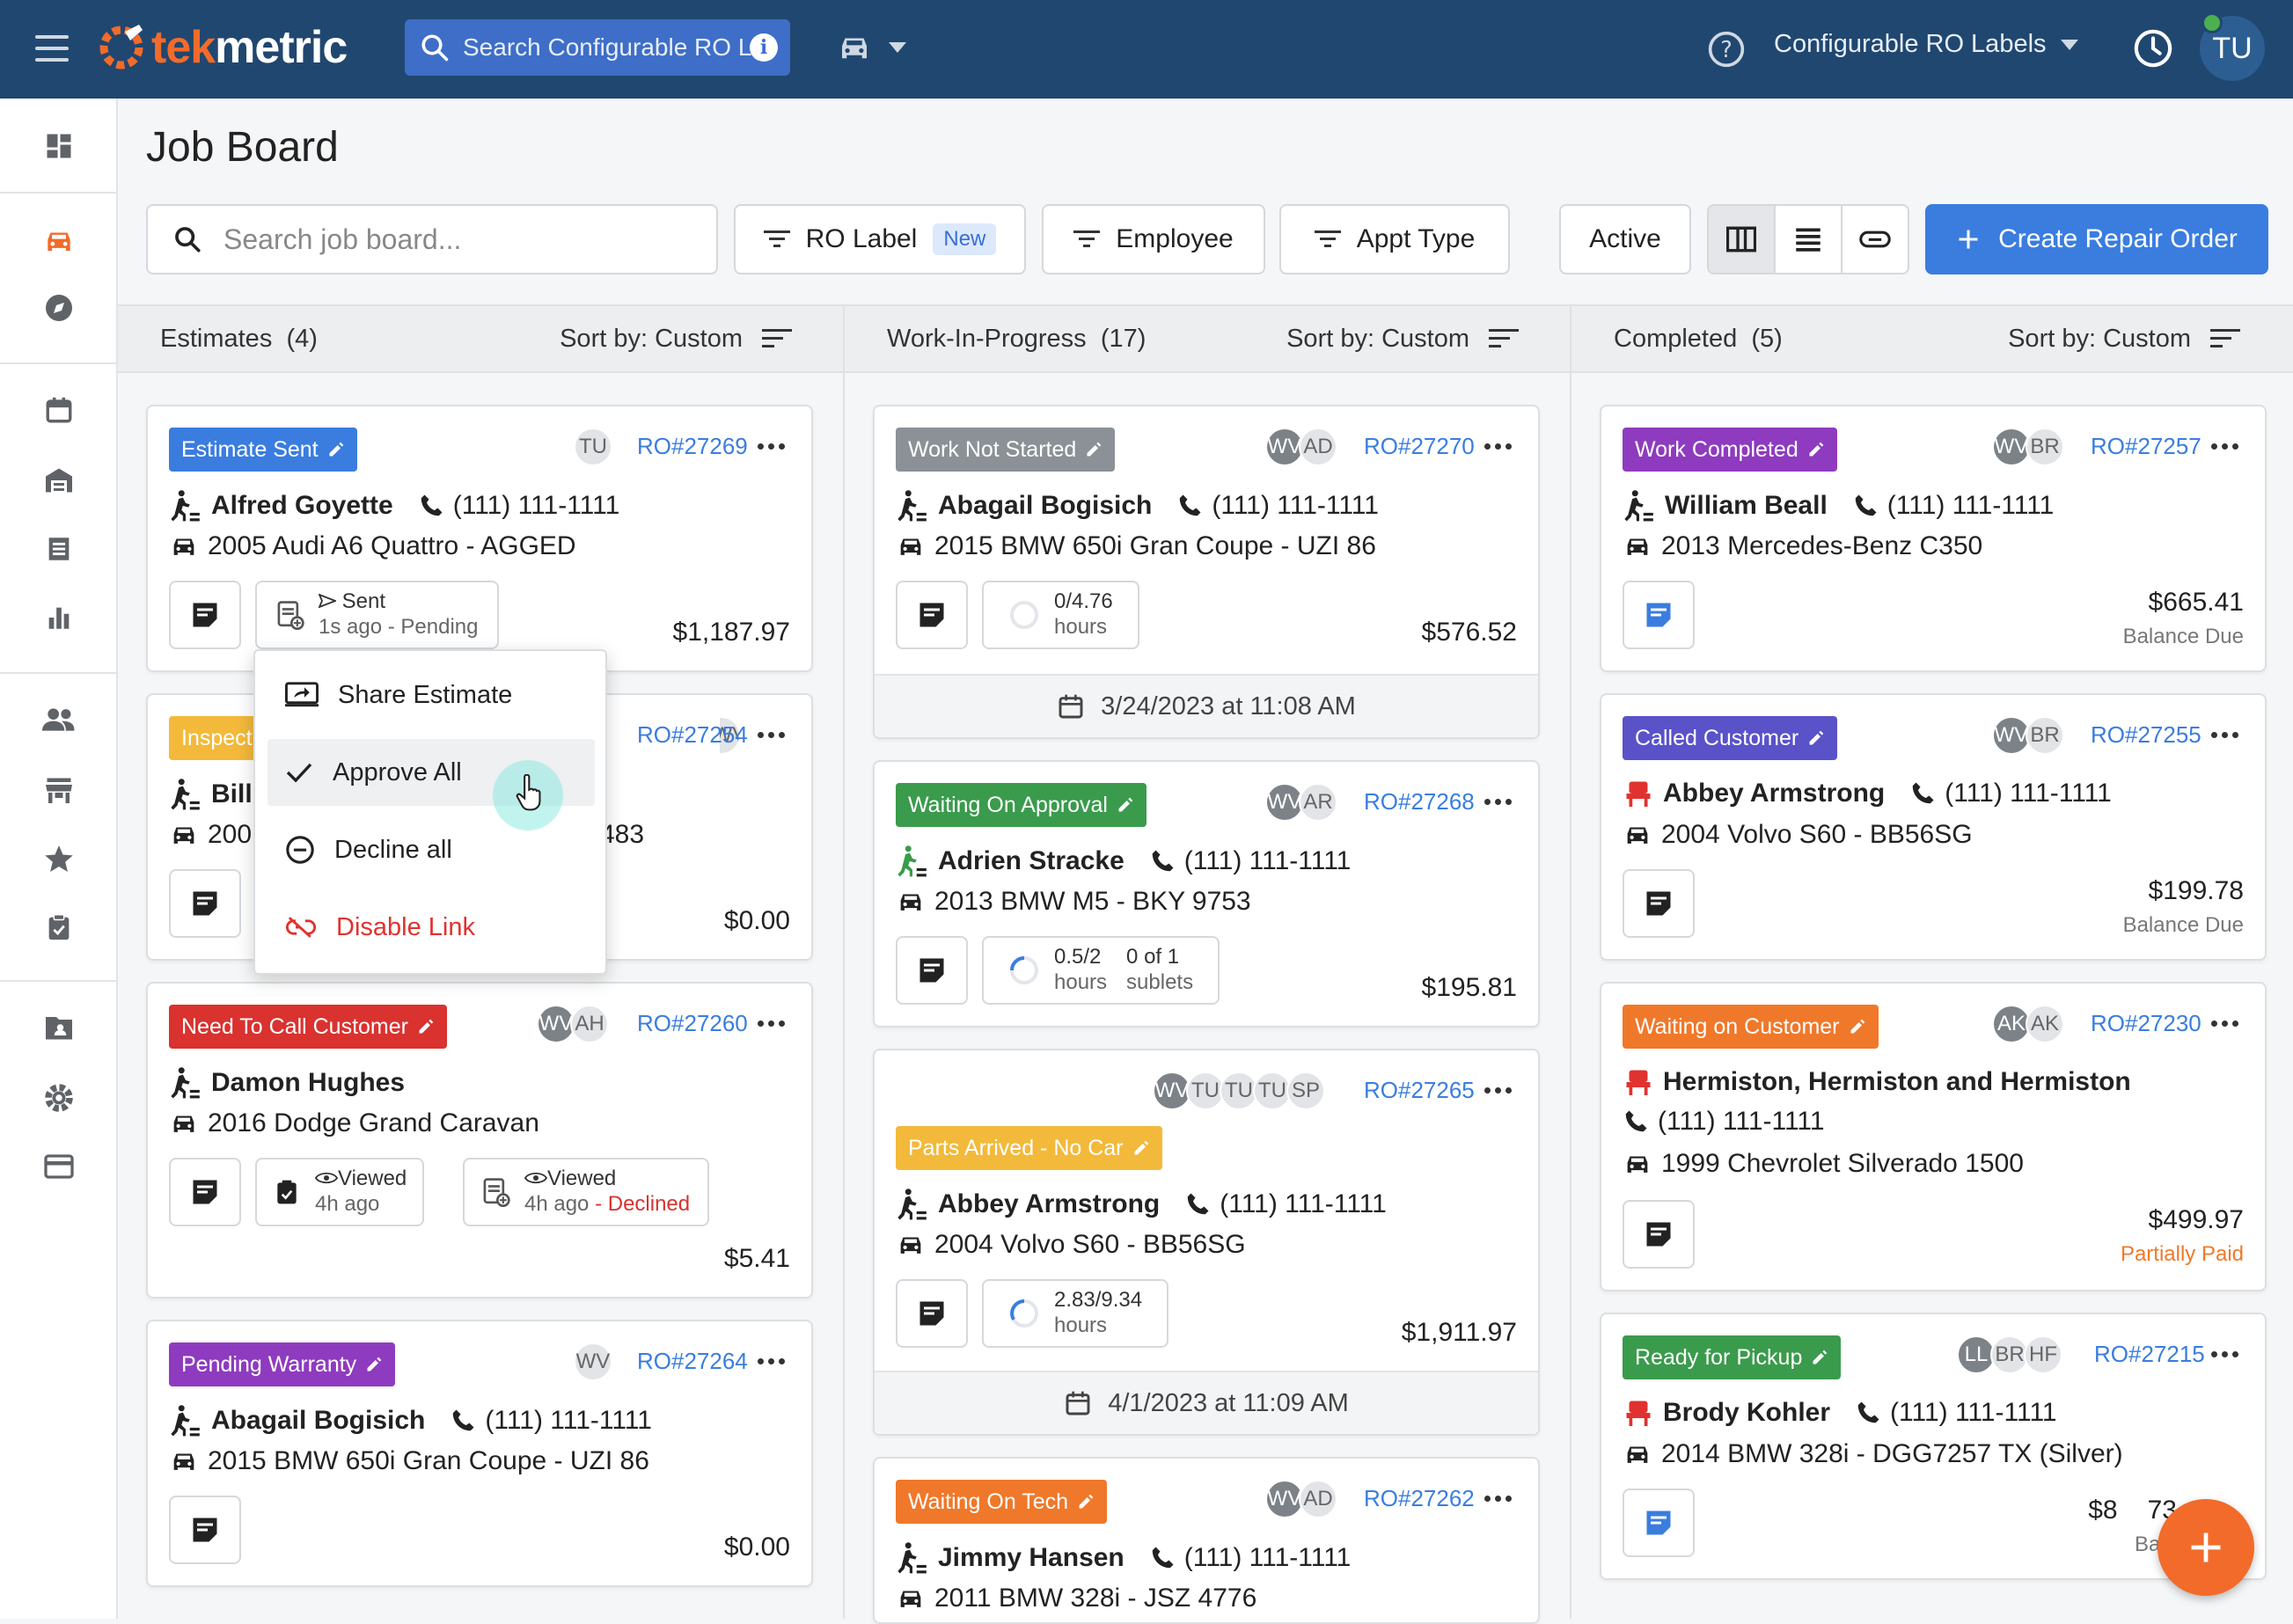 This screenshot has height=1624, width=2293. What do you see at coordinates (431, 849) in the screenshot?
I see `decline-all-menu-item: Decline all` at bounding box center [431, 849].